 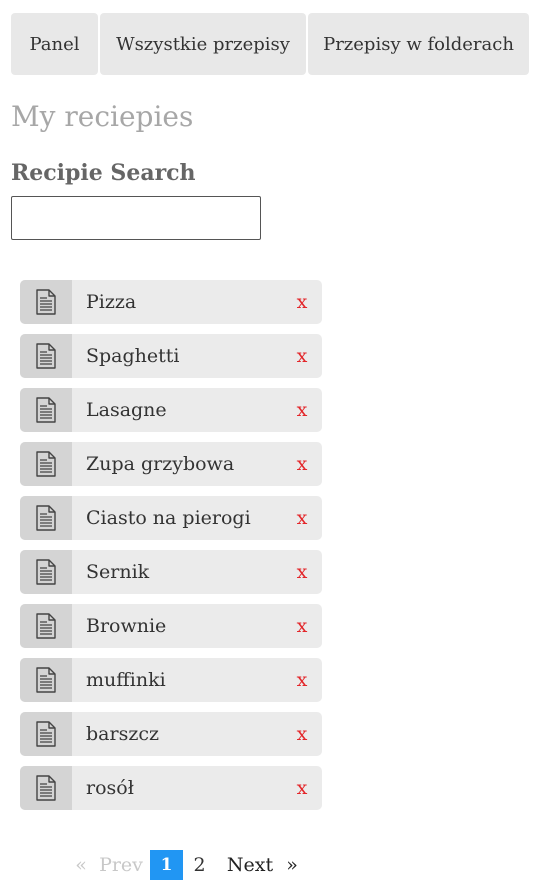 I want to click on next-arrow-icon: », so click(x=292, y=865).